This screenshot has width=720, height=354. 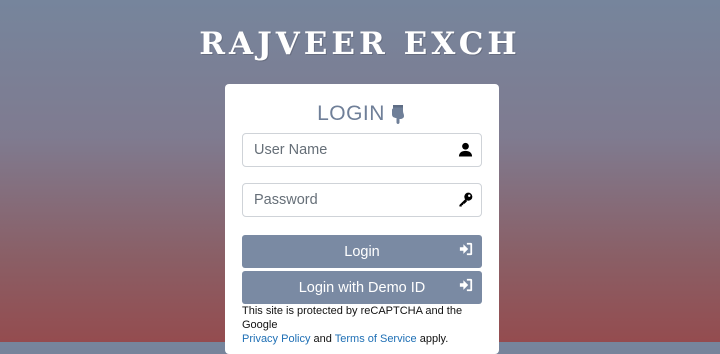 I want to click on hand-pointing-down-icon, so click(x=397, y=114).